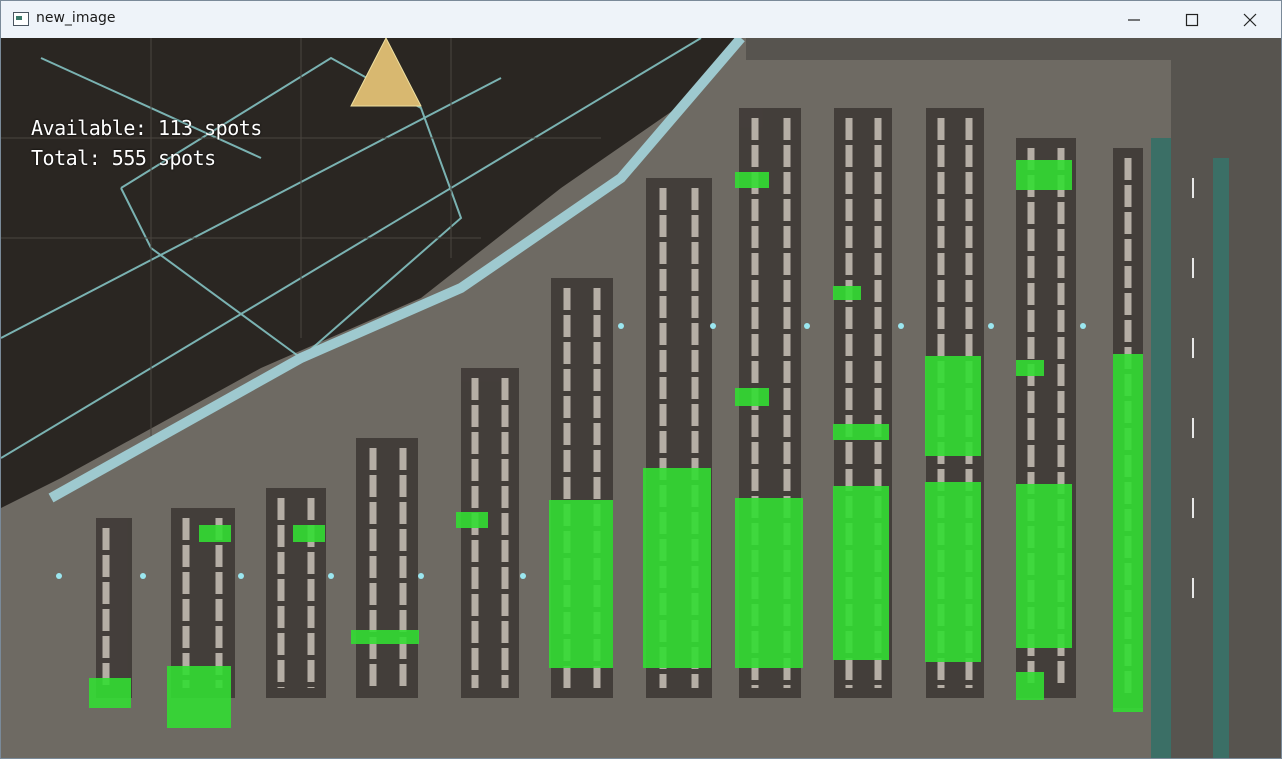 This screenshot has width=1282, height=759. What do you see at coordinates (641, 19) in the screenshot?
I see `title-bar: new_image` at bounding box center [641, 19].